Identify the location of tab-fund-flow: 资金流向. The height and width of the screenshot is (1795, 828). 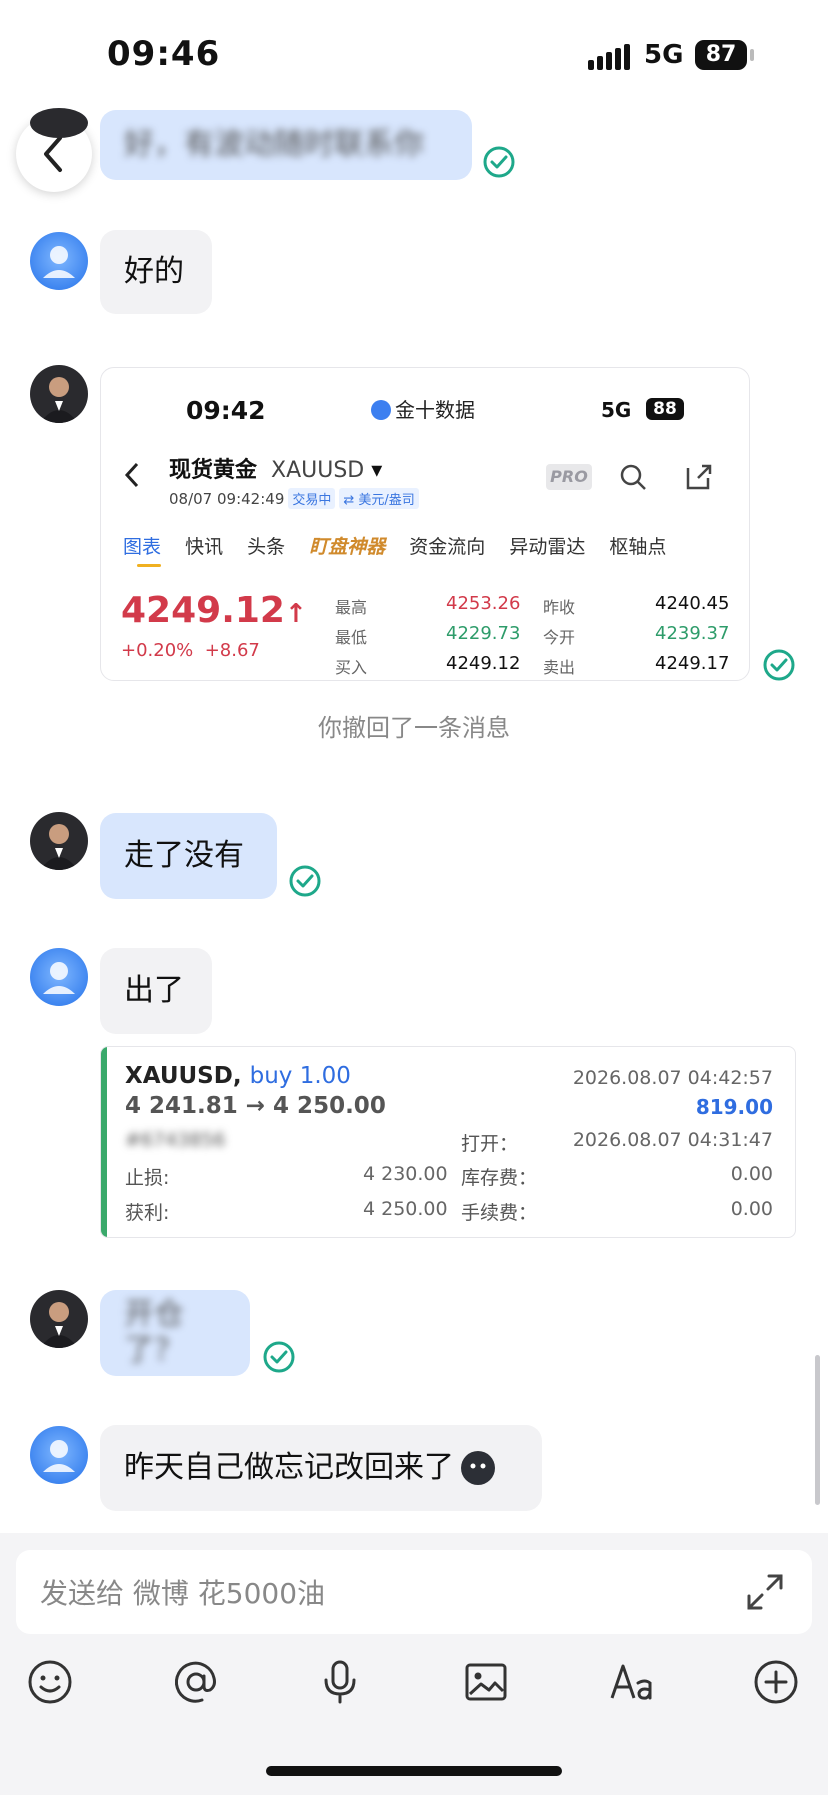
(447, 547).